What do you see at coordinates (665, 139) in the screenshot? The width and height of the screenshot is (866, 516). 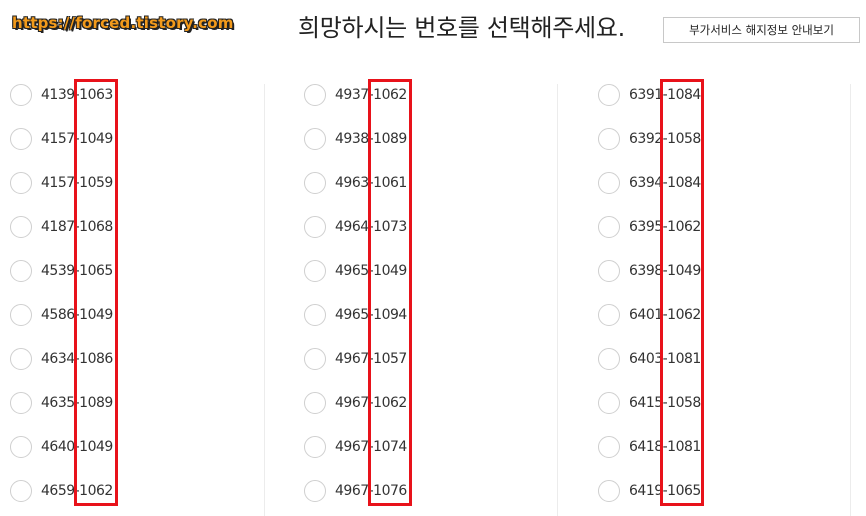 I see `phone-number-label: 6392-1058` at bounding box center [665, 139].